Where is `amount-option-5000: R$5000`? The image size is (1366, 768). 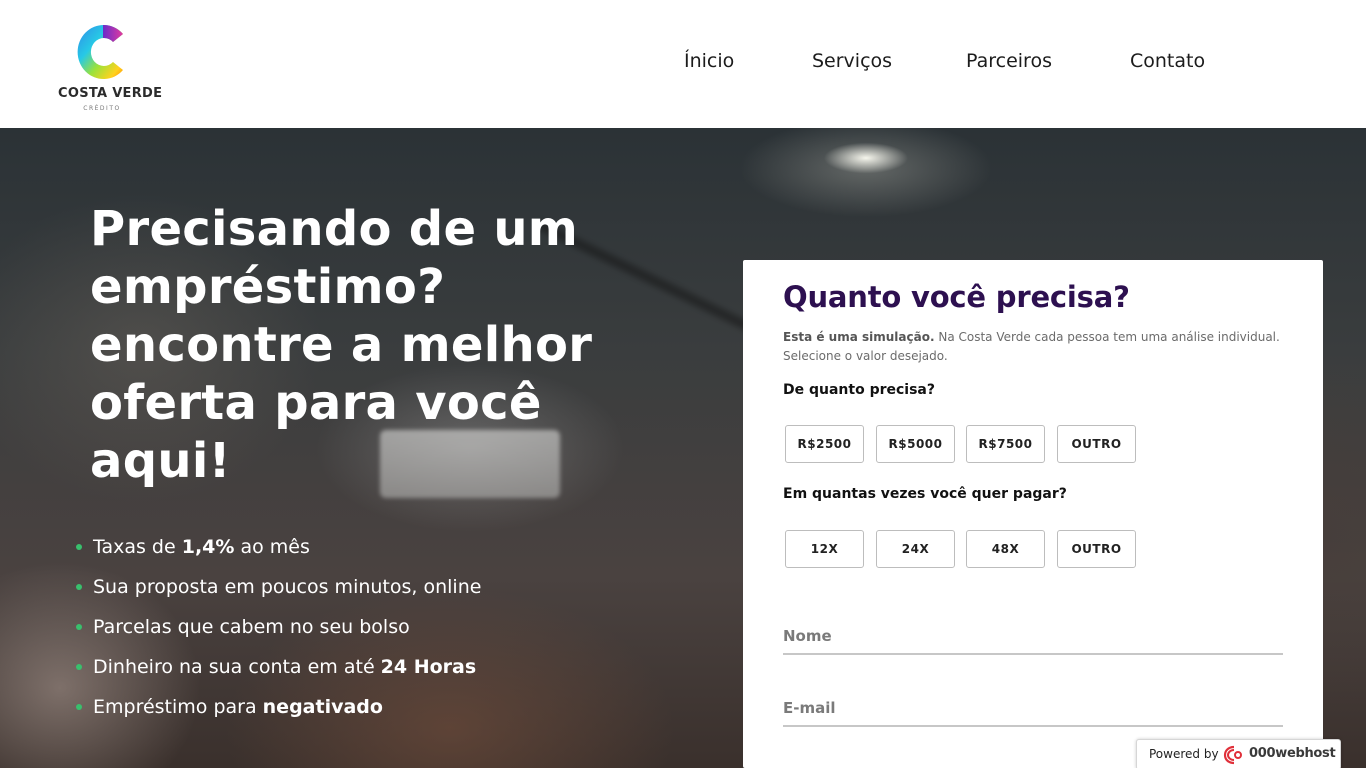
amount-option-5000: R$5000 is located at coordinates (915, 444).